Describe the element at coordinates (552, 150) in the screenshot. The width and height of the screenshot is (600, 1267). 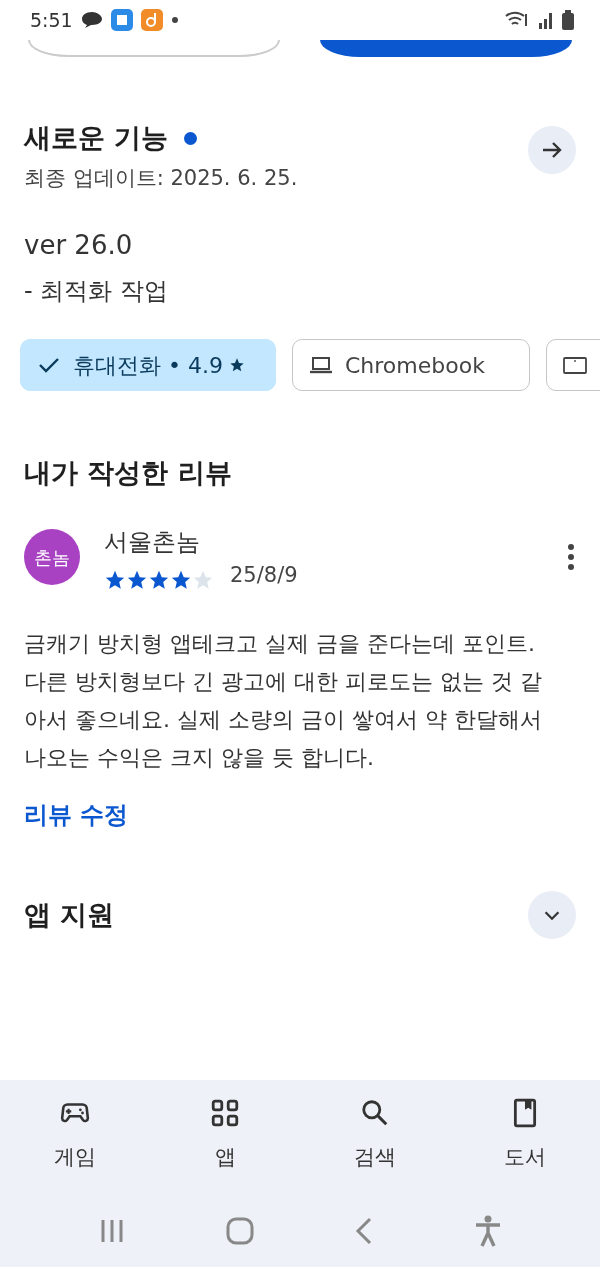
I see `arrow-button` at that location.